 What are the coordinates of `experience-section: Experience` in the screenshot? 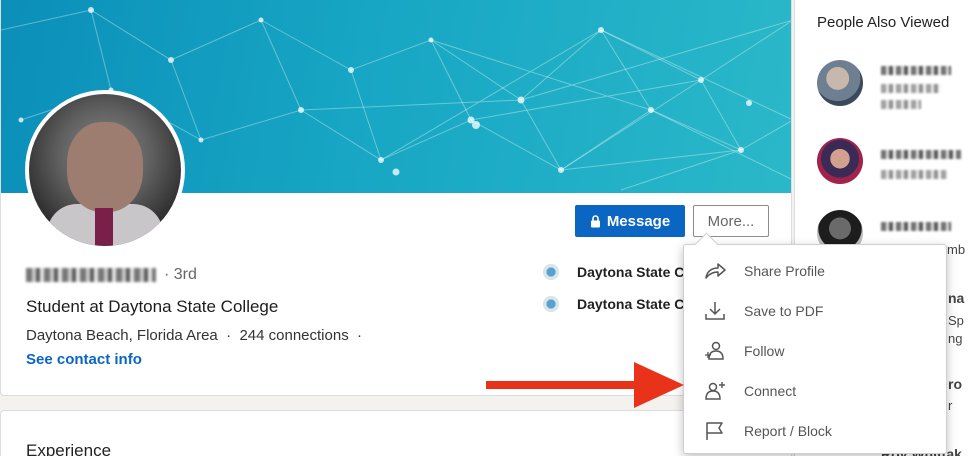 It's located at (396, 433).